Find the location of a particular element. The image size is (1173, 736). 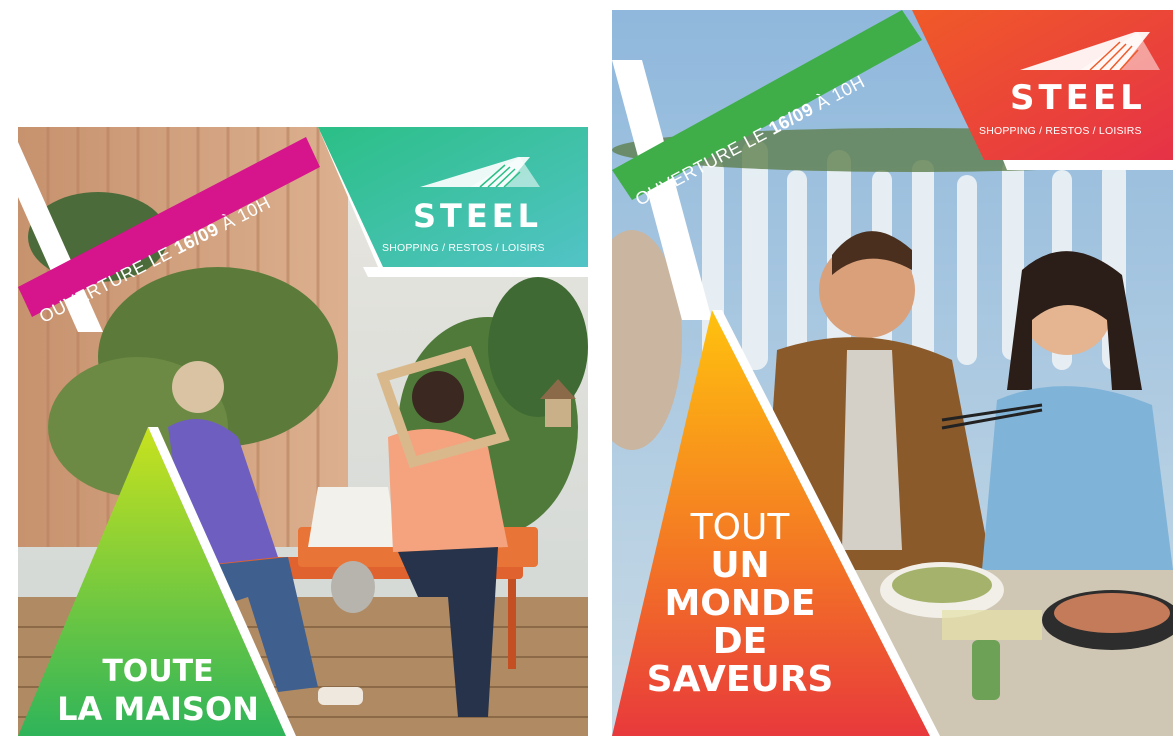

headline-line-3: MONDE is located at coordinates (740, 603).